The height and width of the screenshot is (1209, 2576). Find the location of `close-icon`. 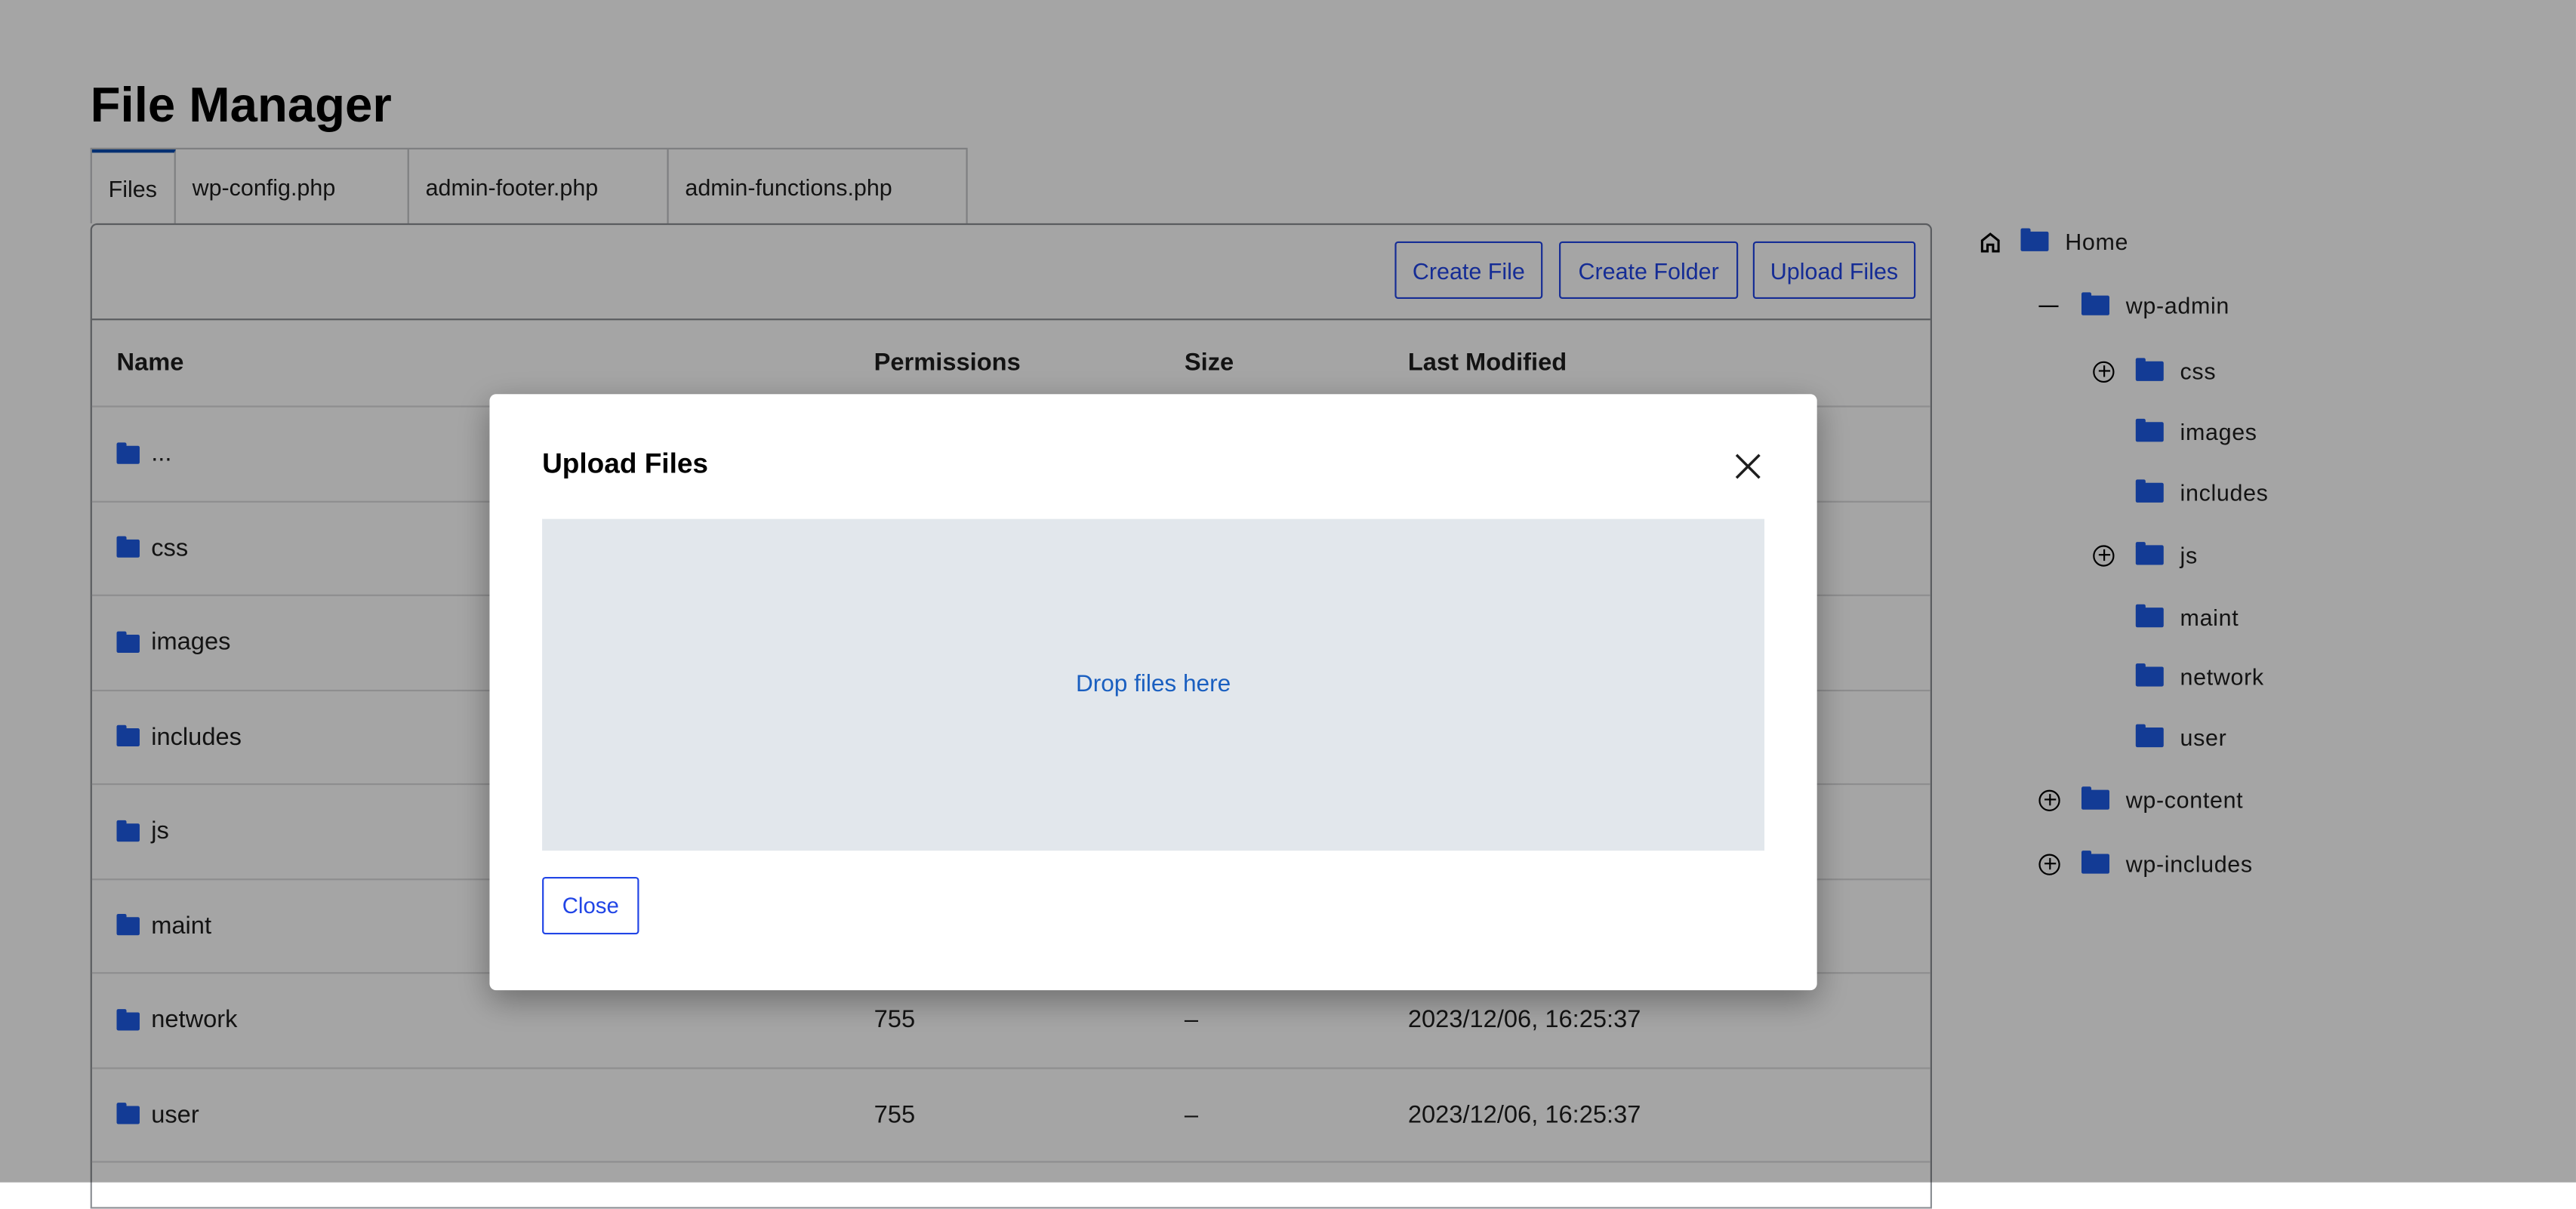

close-icon is located at coordinates (1748, 466).